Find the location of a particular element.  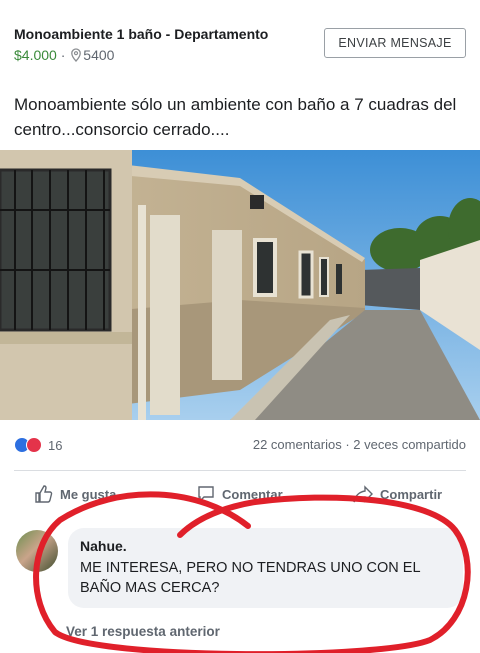

thumbs-up-icon is located at coordinates (44, 494).